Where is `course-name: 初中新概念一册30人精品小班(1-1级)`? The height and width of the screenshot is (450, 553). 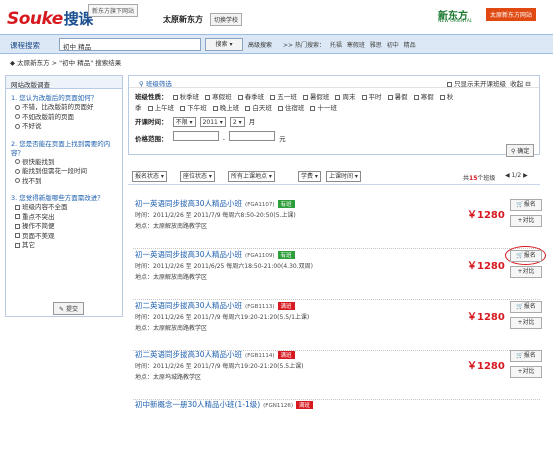
course-name: 初中新概念一册30人精品小班(1-1级) is located at coordinates (197, 404).